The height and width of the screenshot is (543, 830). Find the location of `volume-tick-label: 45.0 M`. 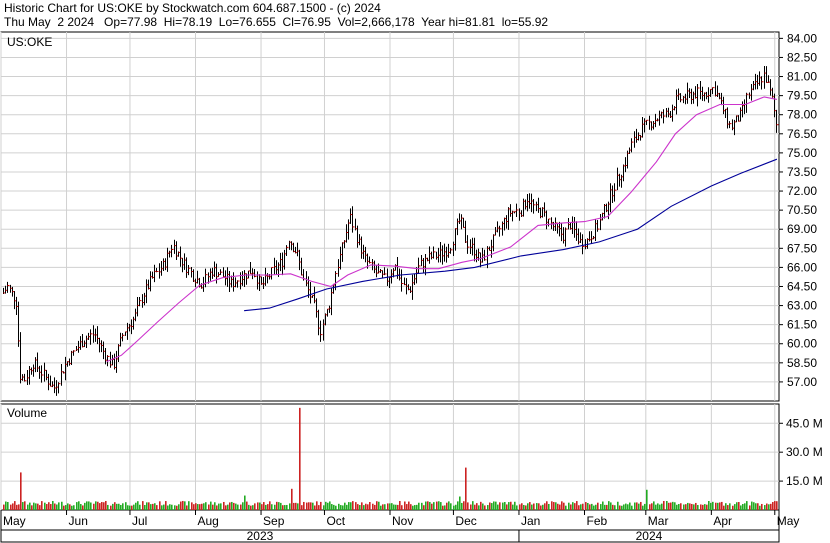

volume-tick-label: 45.0 M is located at coordinates (804, 423).